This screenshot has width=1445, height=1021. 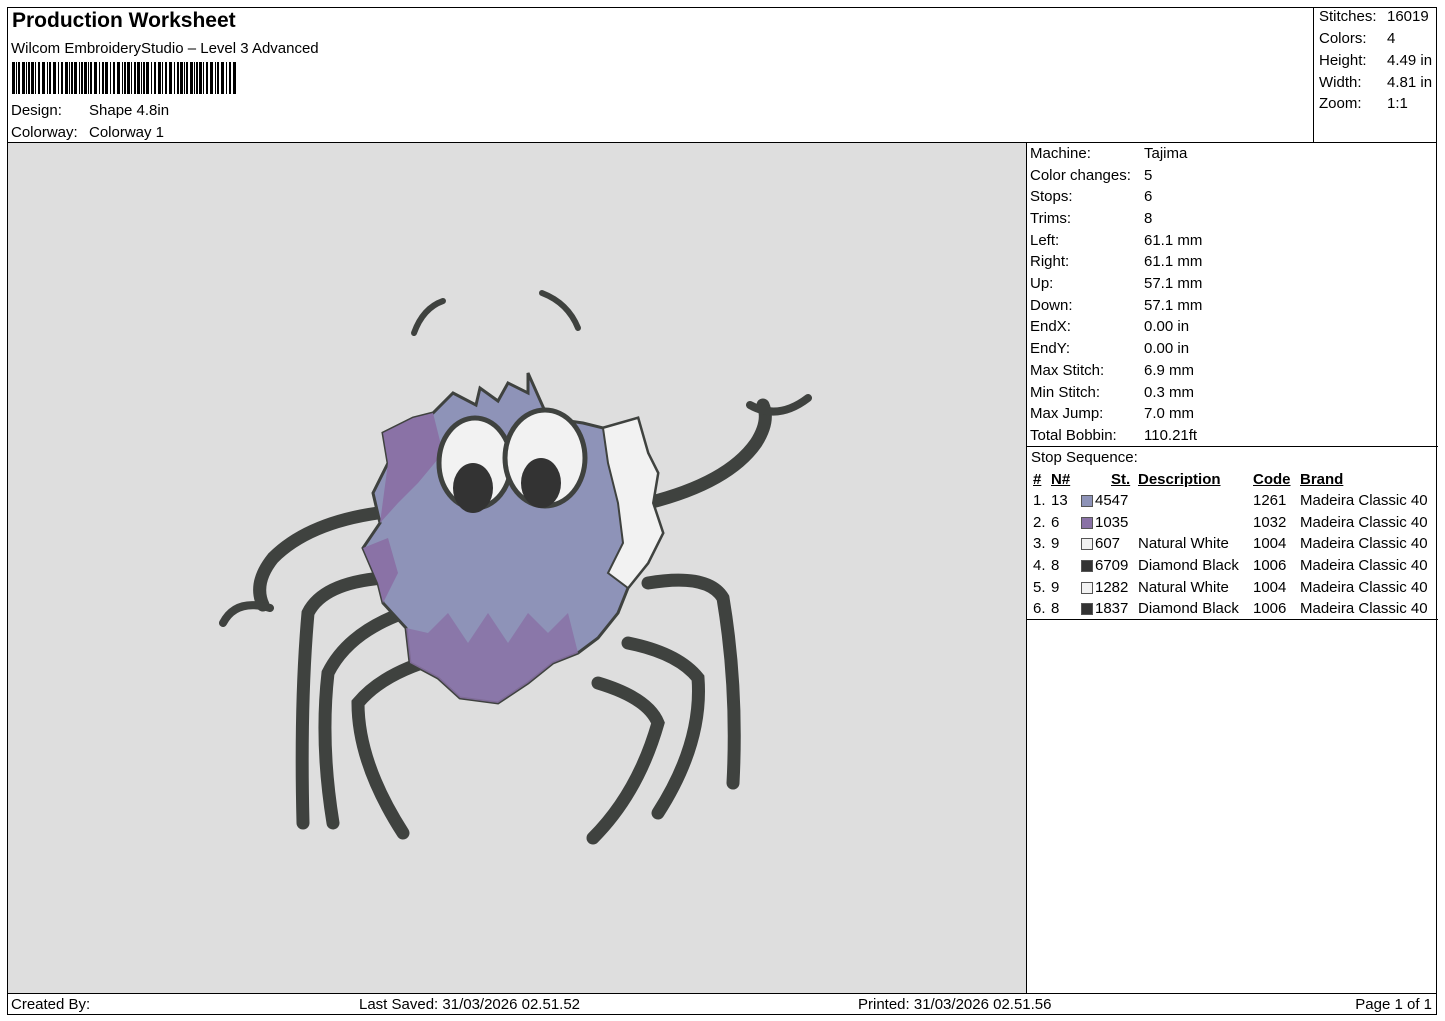 What do you see at coordinates (1091, 175) in the screenshot?
I see `info-color-changes: Color changes: 5` at bounding box center [1091, 175].